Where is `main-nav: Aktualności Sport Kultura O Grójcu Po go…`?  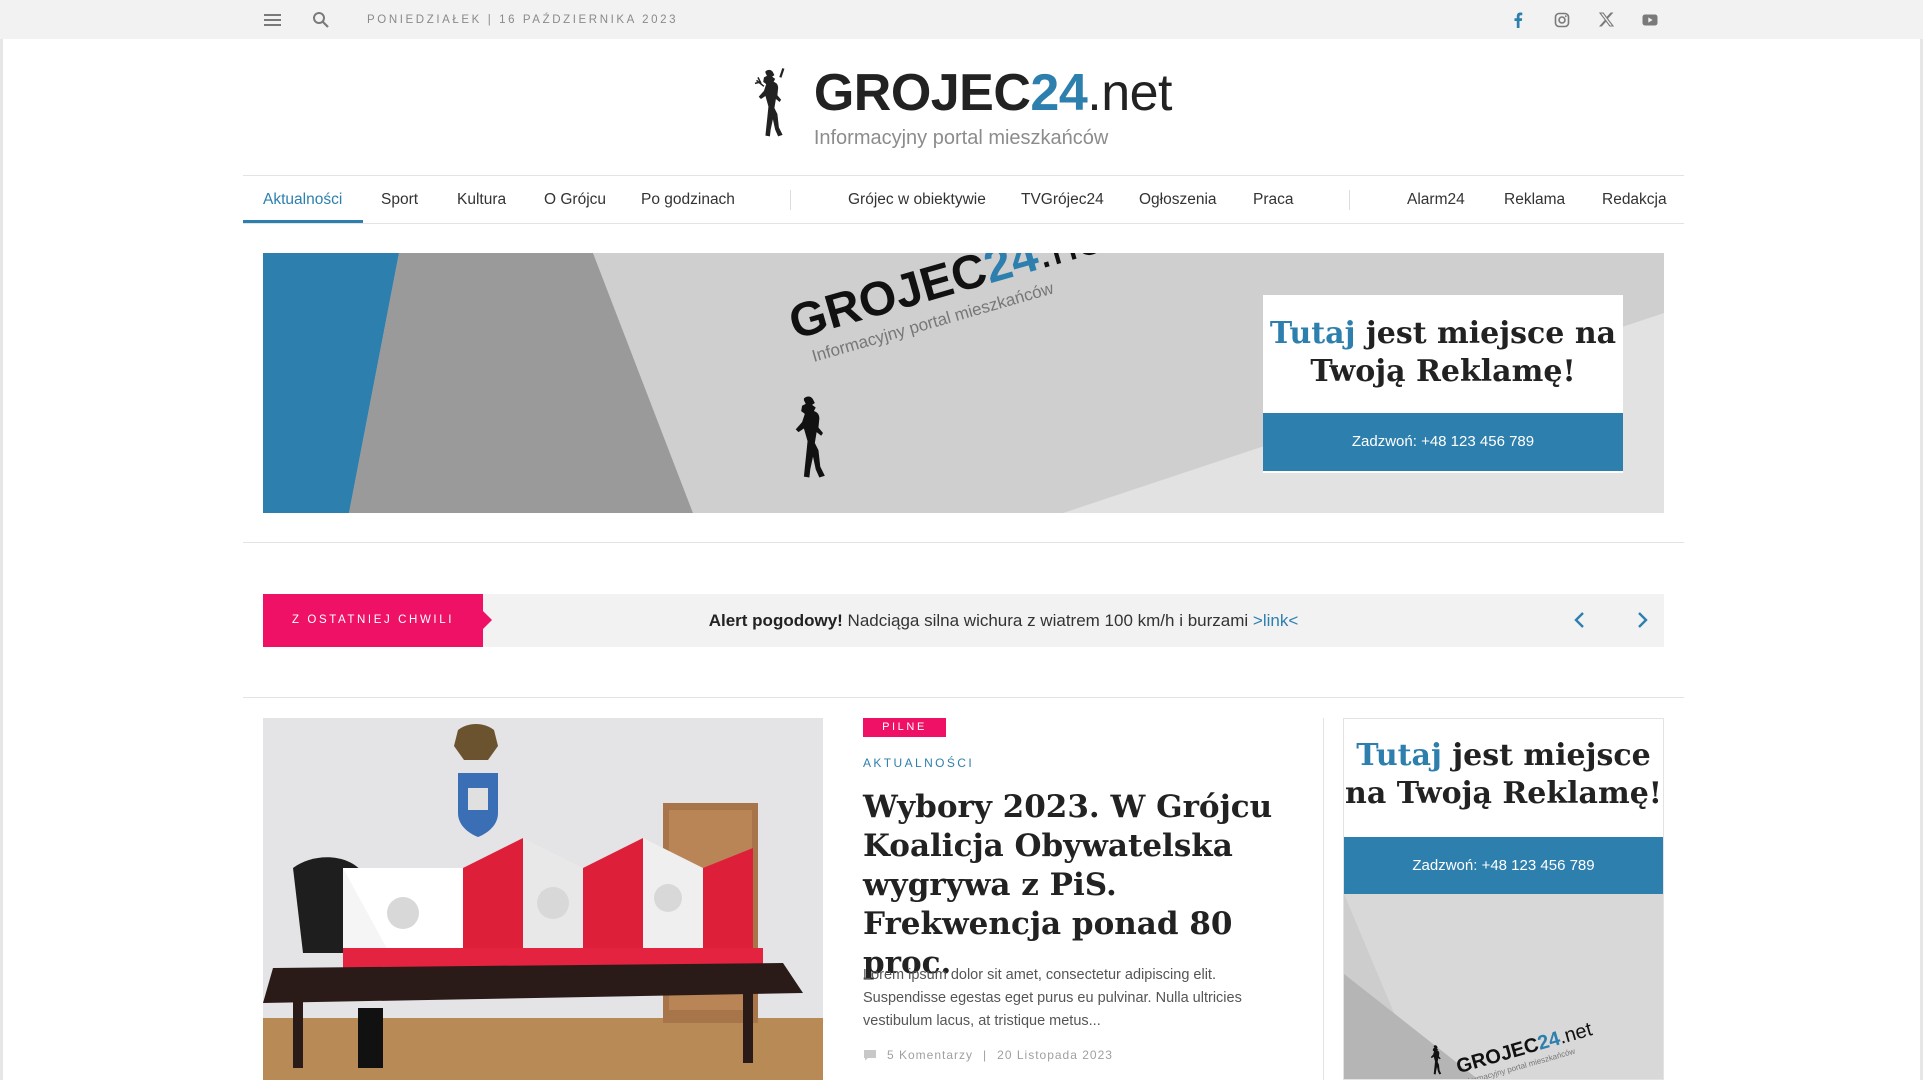
main-nav: Aktualności Sport Kultura O Grójcu Po go… is located at coordinates (963, 199).